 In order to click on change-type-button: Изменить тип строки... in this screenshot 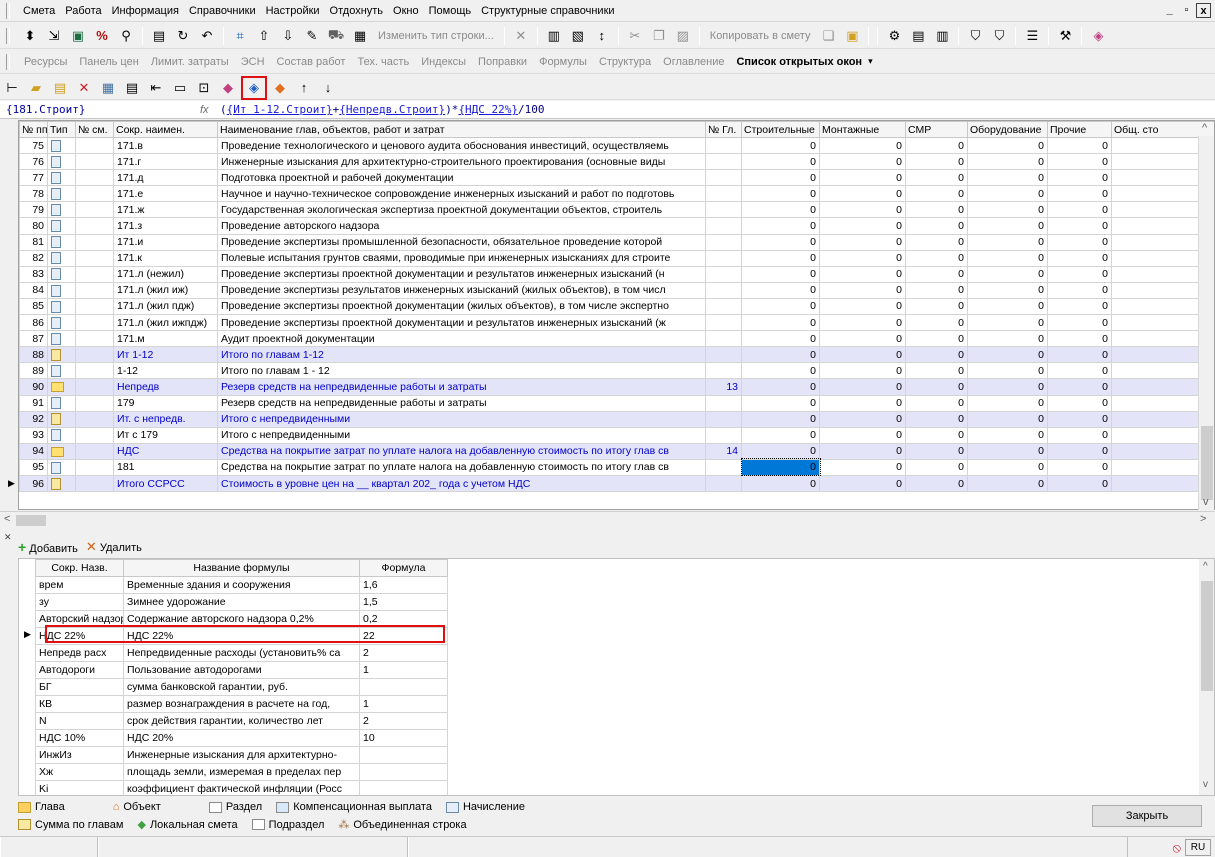, I will do `click(436, 36)`.